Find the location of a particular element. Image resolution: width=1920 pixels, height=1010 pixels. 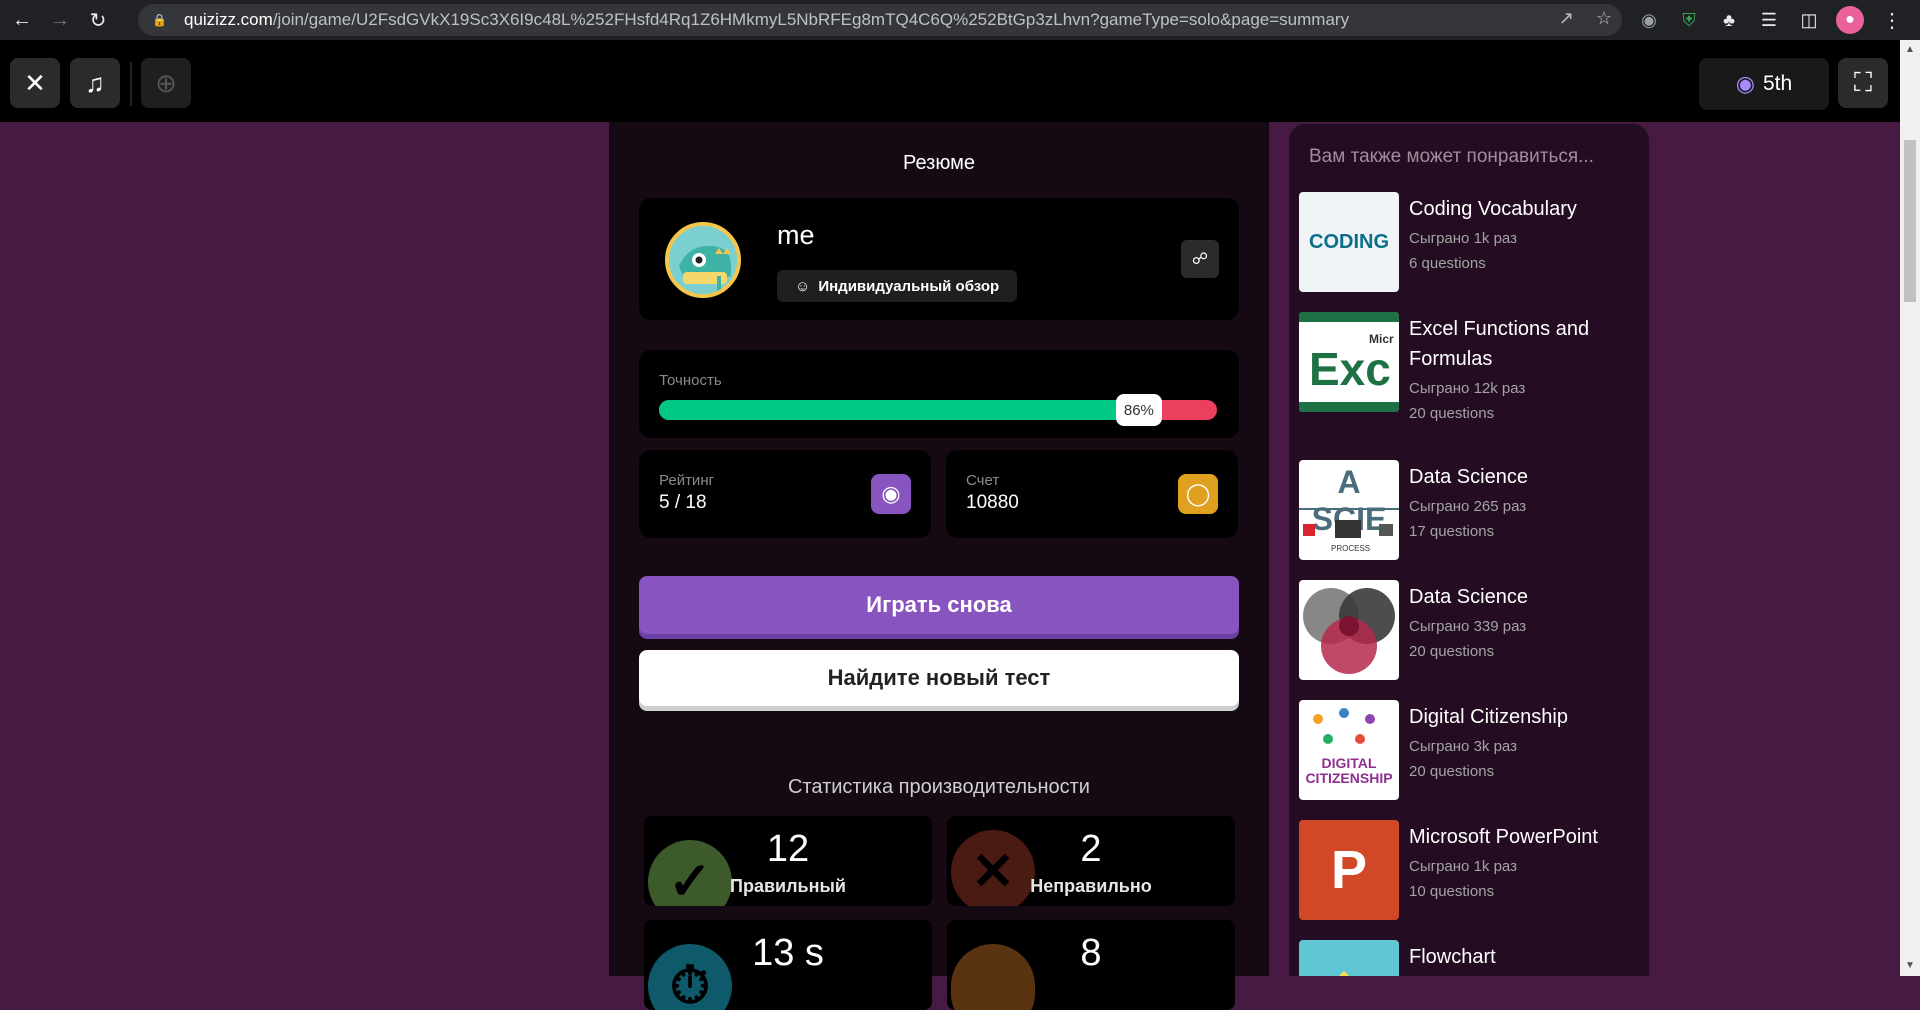

rec-thumbnail: P is located at coordinates (1349, 870).